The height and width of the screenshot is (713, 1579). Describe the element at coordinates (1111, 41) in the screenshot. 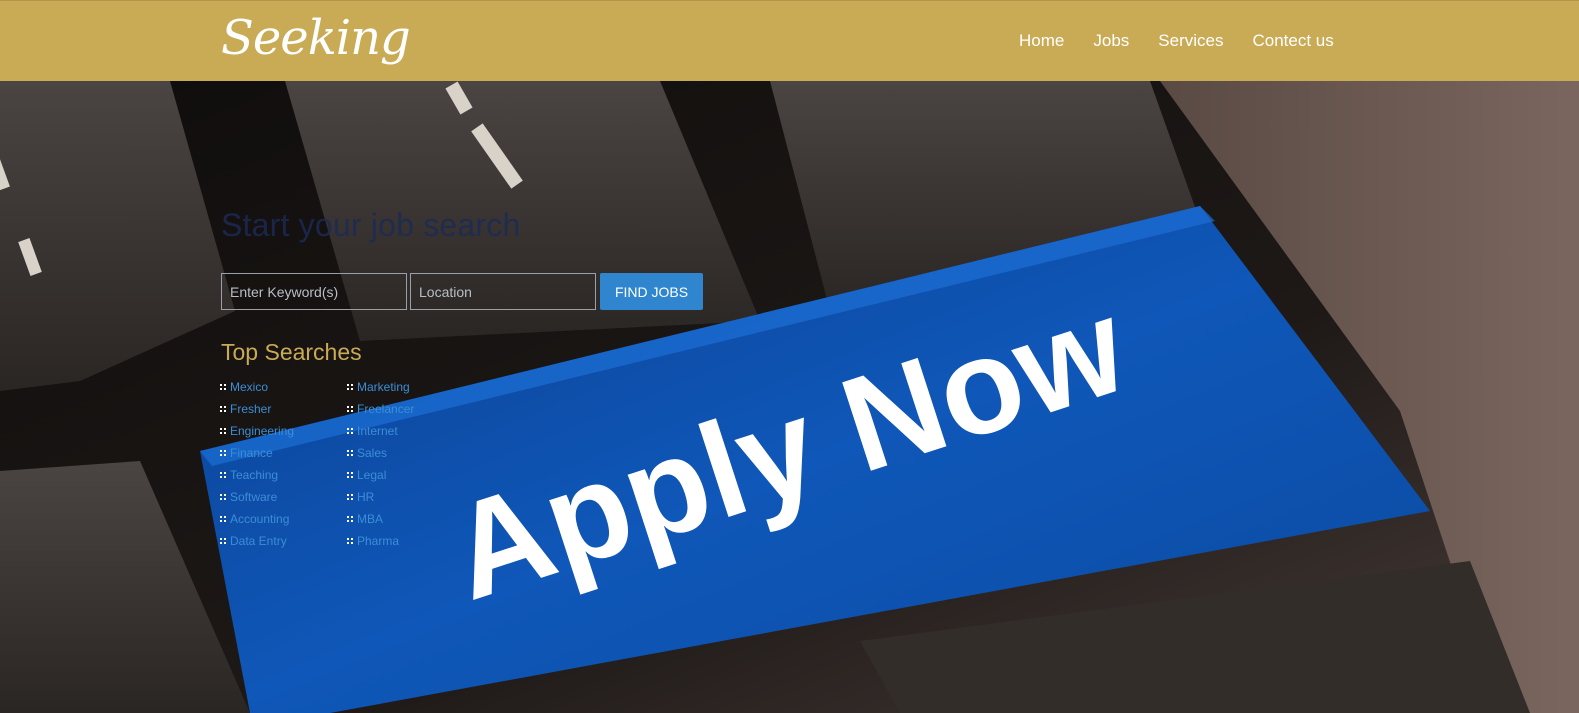

I see `nav-jobs: Jobs` at that location.